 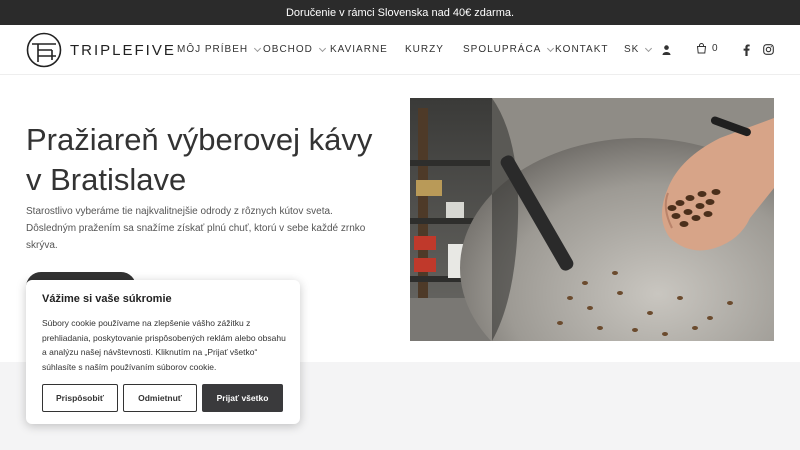 I want to click on logo-text: TRIPLEFIVE, so click(x=123, y=50).